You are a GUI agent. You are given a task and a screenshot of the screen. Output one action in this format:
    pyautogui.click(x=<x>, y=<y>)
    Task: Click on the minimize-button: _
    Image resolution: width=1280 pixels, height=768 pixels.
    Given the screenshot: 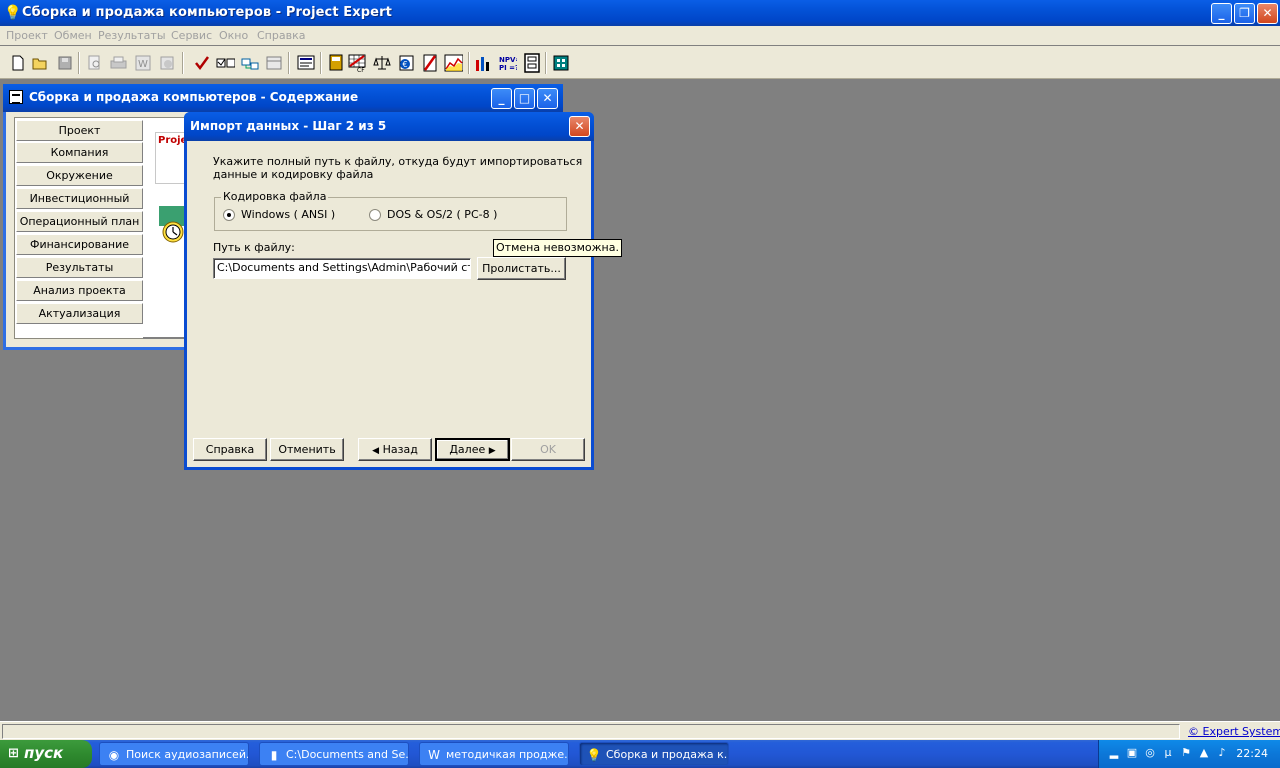 What is the action you would take?
    pyautogui.click(x=1221, y=13)
    